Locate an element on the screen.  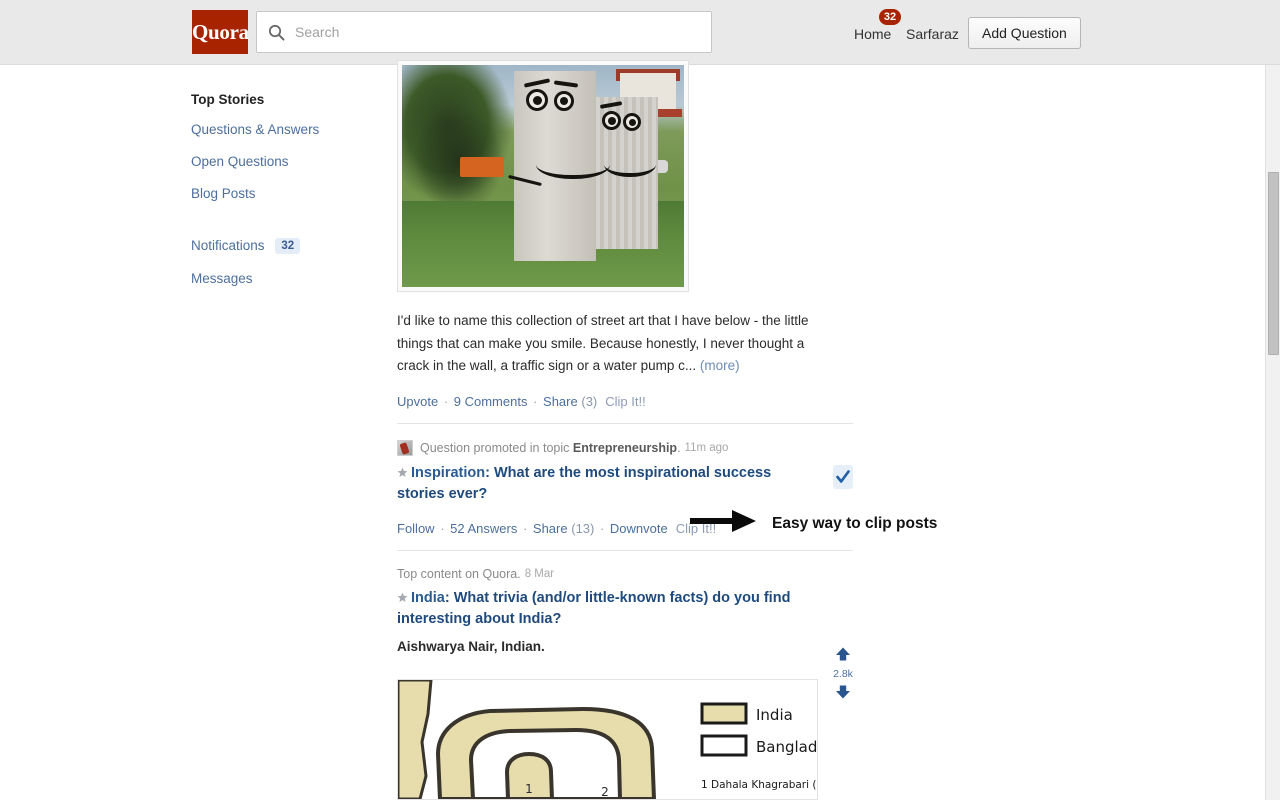
answers-link: 52 Answers is located at coordinates (483, 528).